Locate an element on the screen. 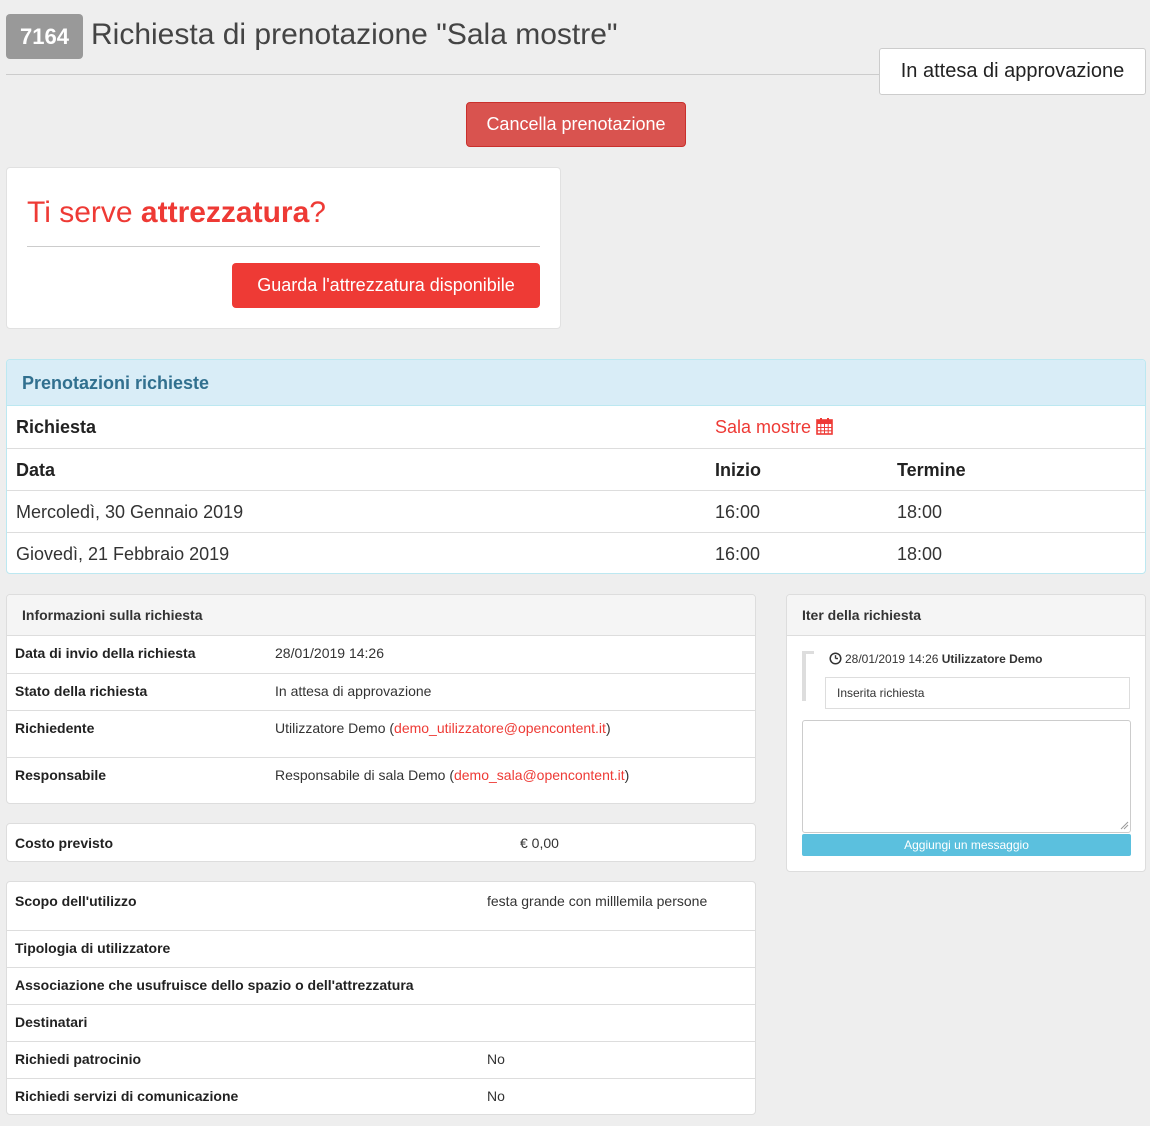 The height and width of the screenshot is (1126, 1150). patronage-label: Richiedi patrocinio is located at coordinates (78, 1059).